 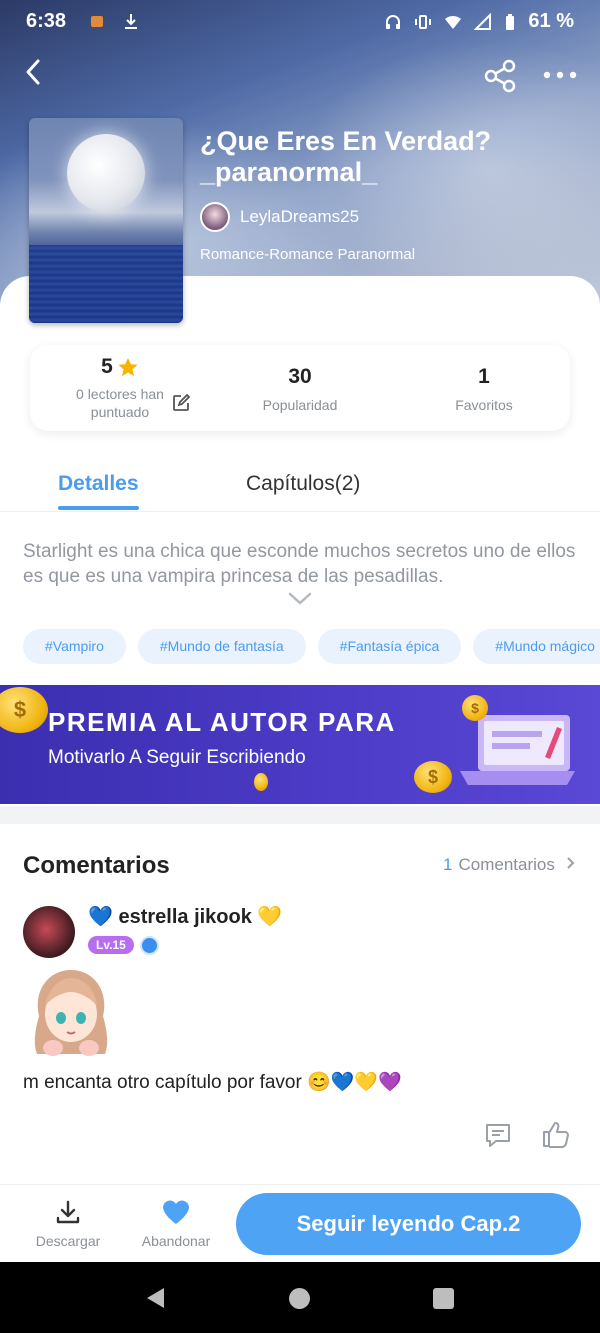 What do you see at coordinates (308, 254) in the screenshot?
I see `book-genre: Romance-Romance Paranormal` at bounding box center [308, 254].